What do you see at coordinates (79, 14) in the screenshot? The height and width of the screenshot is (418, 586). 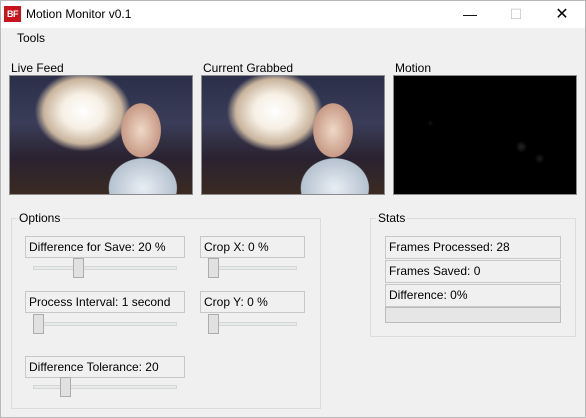 I see `window-title: Motion Monitor v0.1` at bounding box center [79, 14].